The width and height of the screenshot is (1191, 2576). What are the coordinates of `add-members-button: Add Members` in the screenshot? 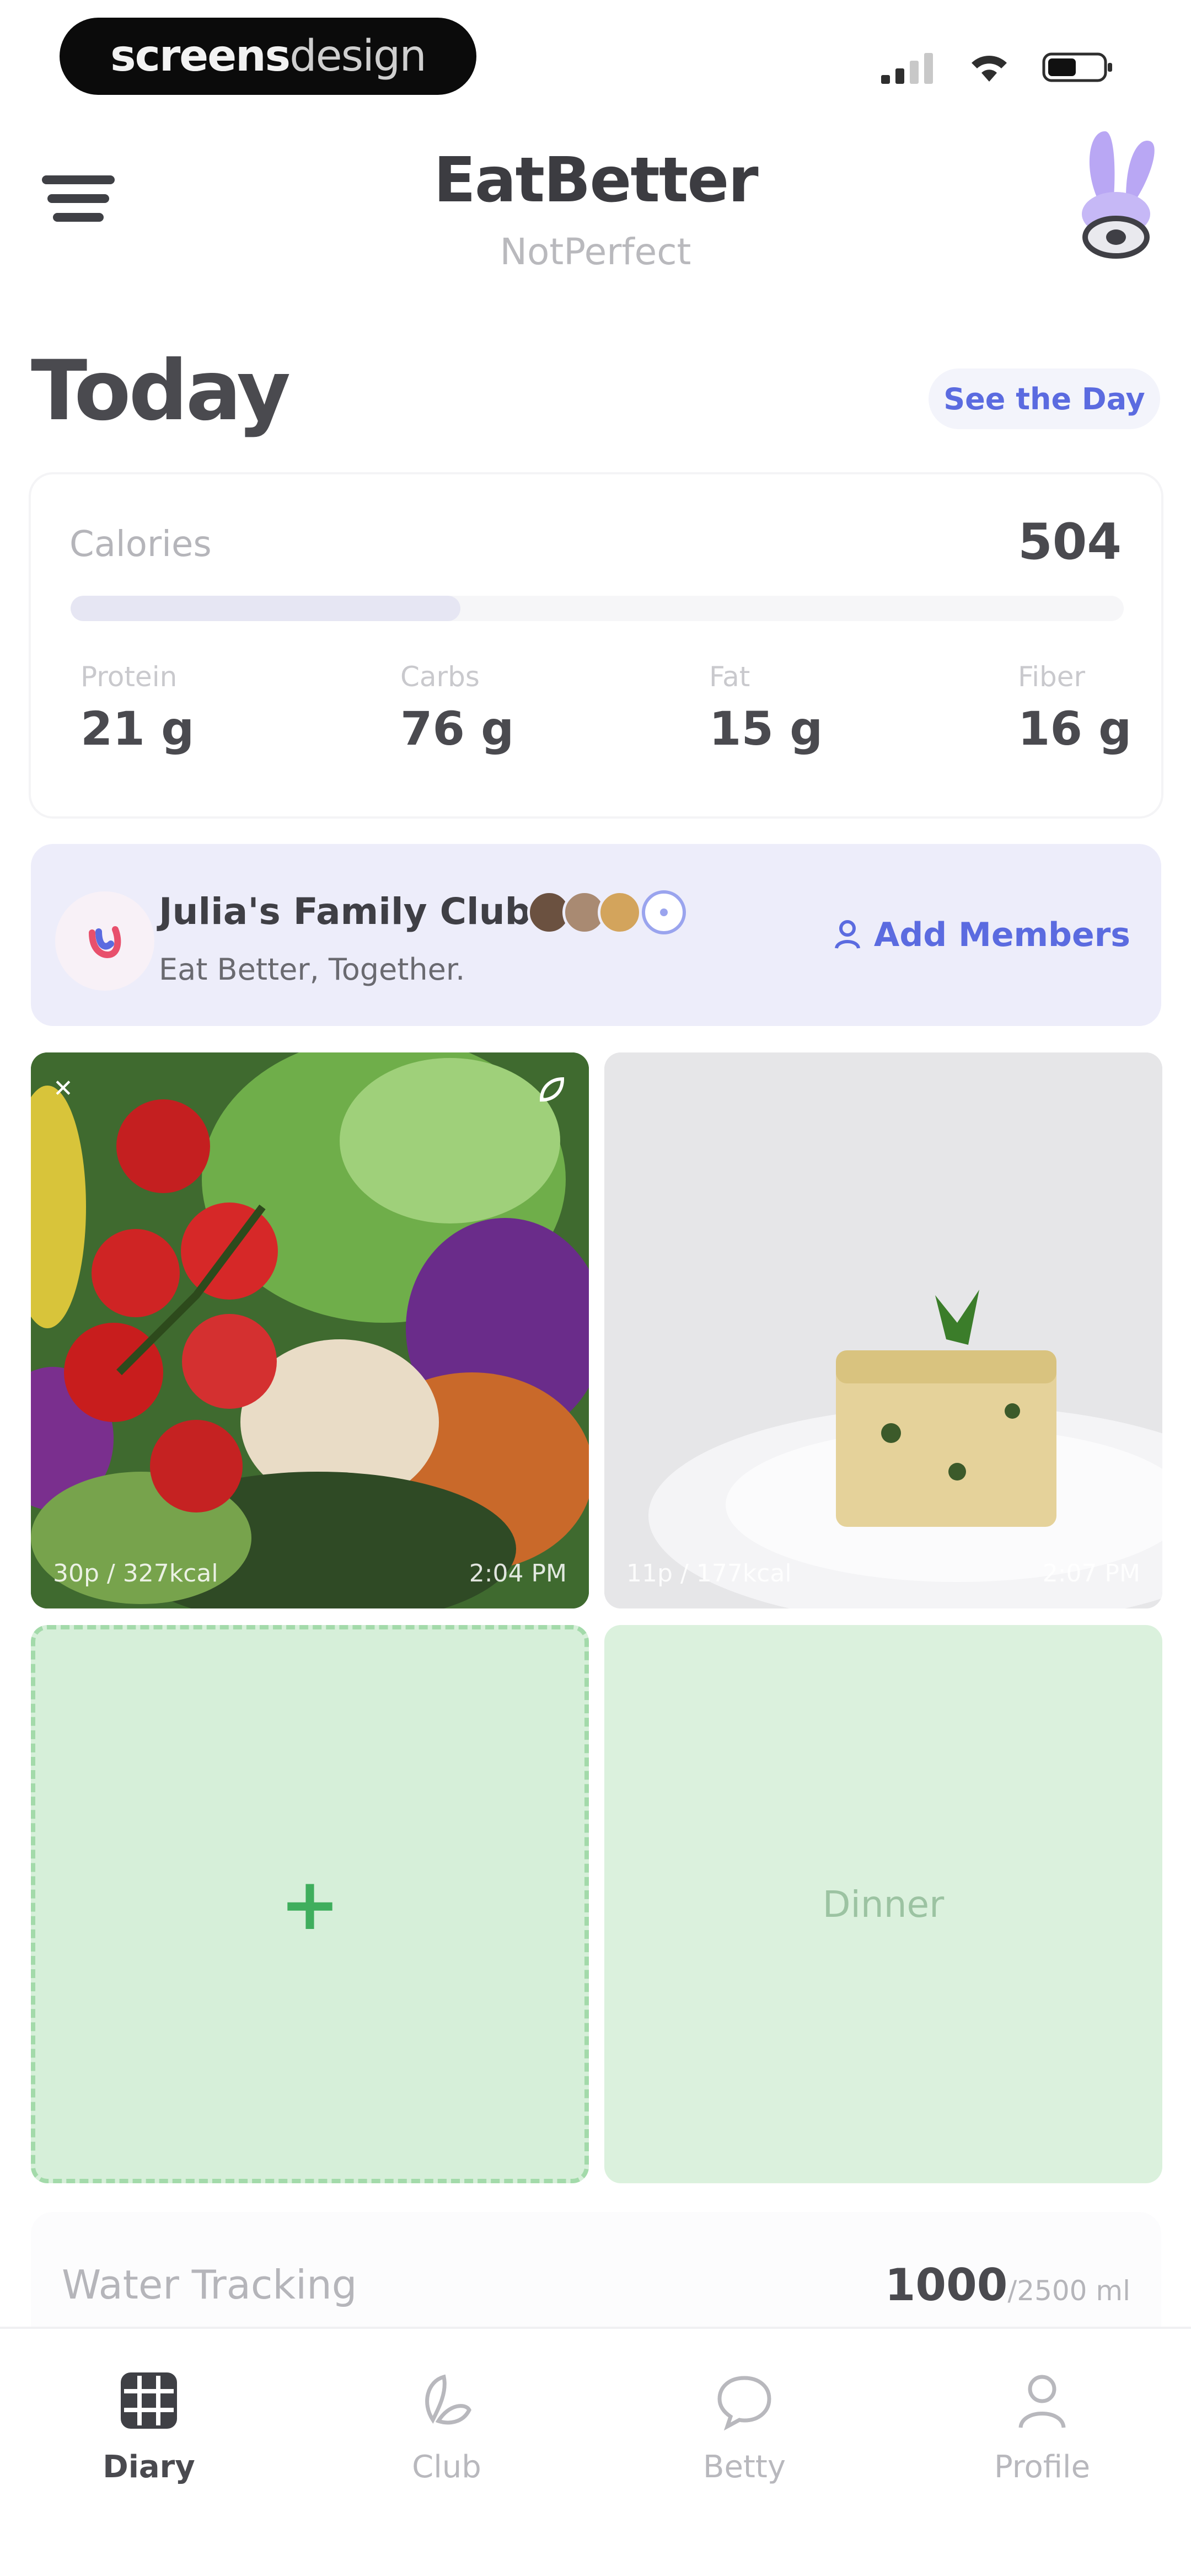 It's located at (982, 935).